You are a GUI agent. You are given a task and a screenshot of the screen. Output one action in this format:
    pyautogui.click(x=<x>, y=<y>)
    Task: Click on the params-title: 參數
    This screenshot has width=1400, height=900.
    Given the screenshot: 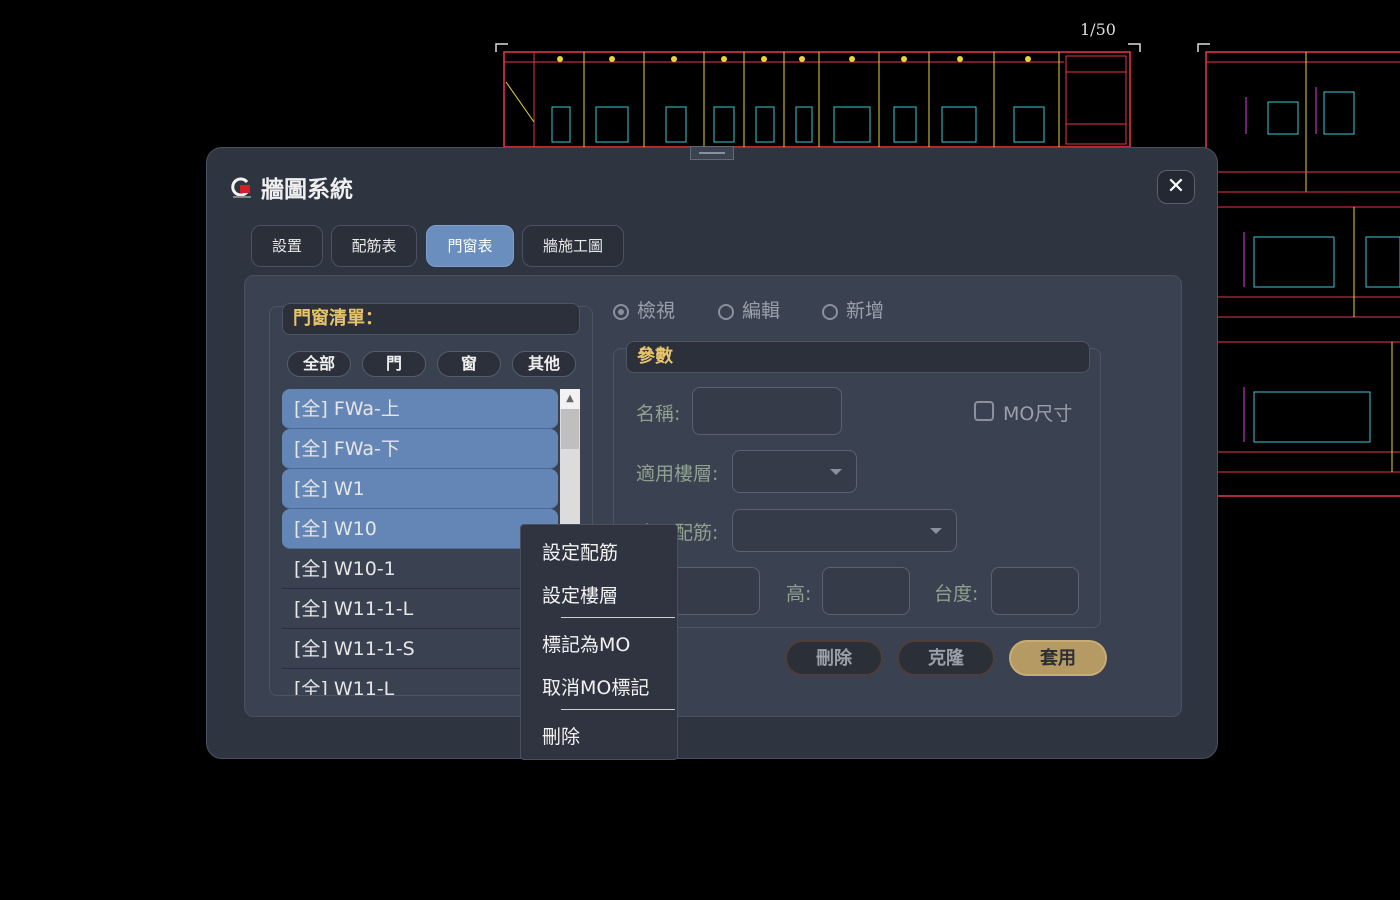 What is the action you would take?
    pyautogui.click(x=858, y=357)
    